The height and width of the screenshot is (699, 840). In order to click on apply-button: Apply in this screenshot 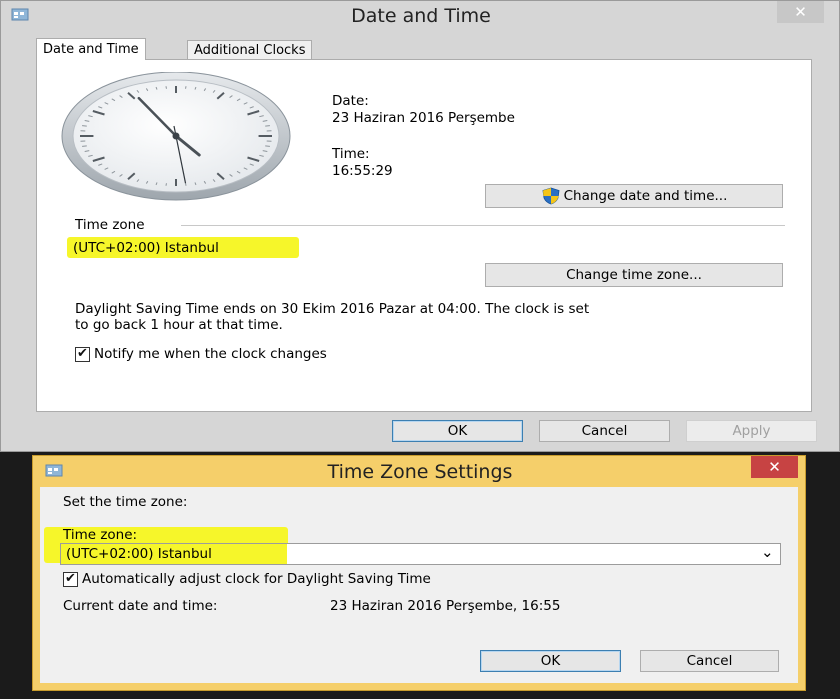, I will do `click(751, 431)`.